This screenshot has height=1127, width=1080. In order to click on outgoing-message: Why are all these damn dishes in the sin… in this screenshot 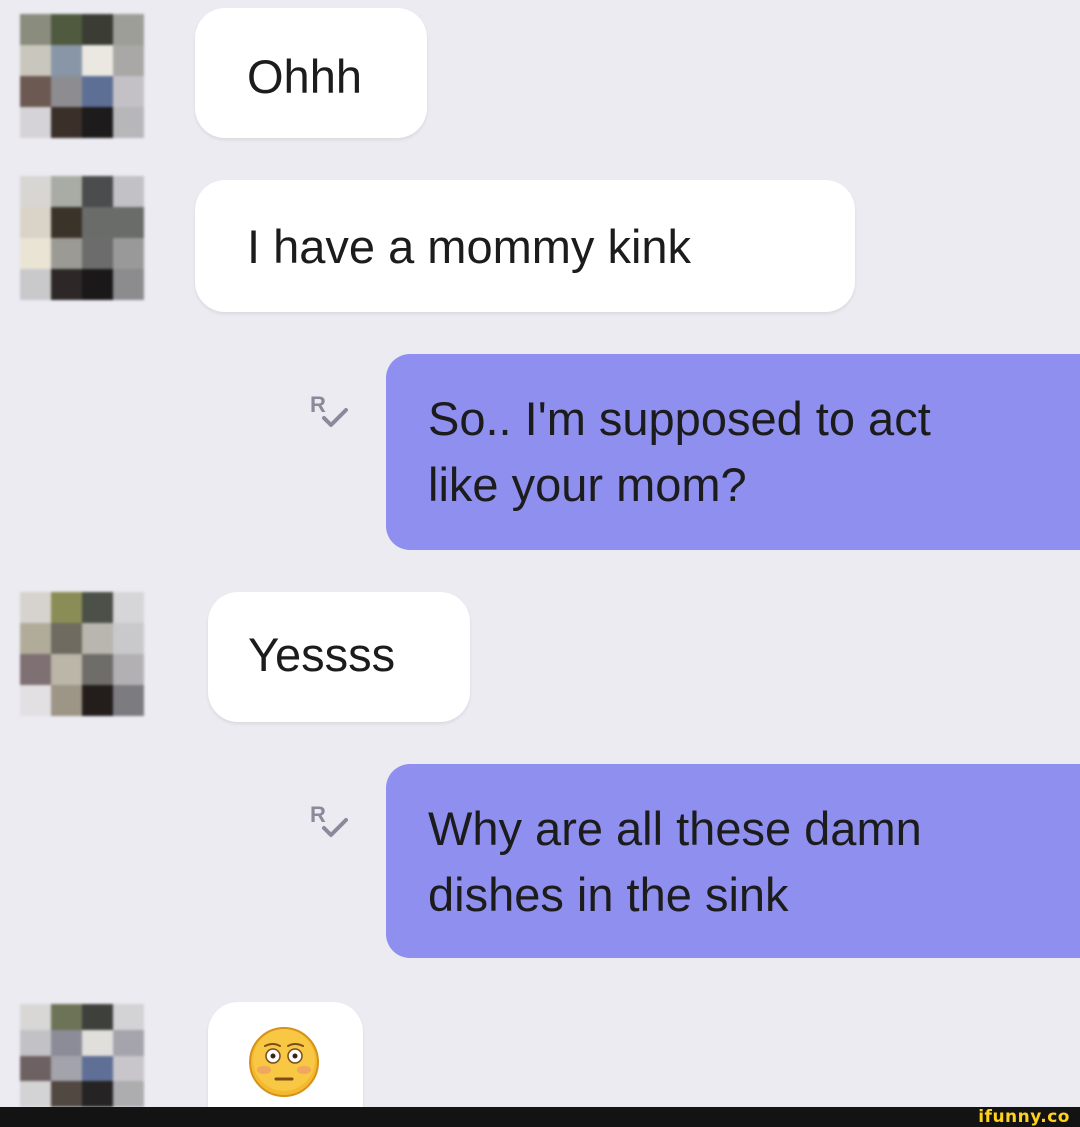, I will do `click(733, 861)`.